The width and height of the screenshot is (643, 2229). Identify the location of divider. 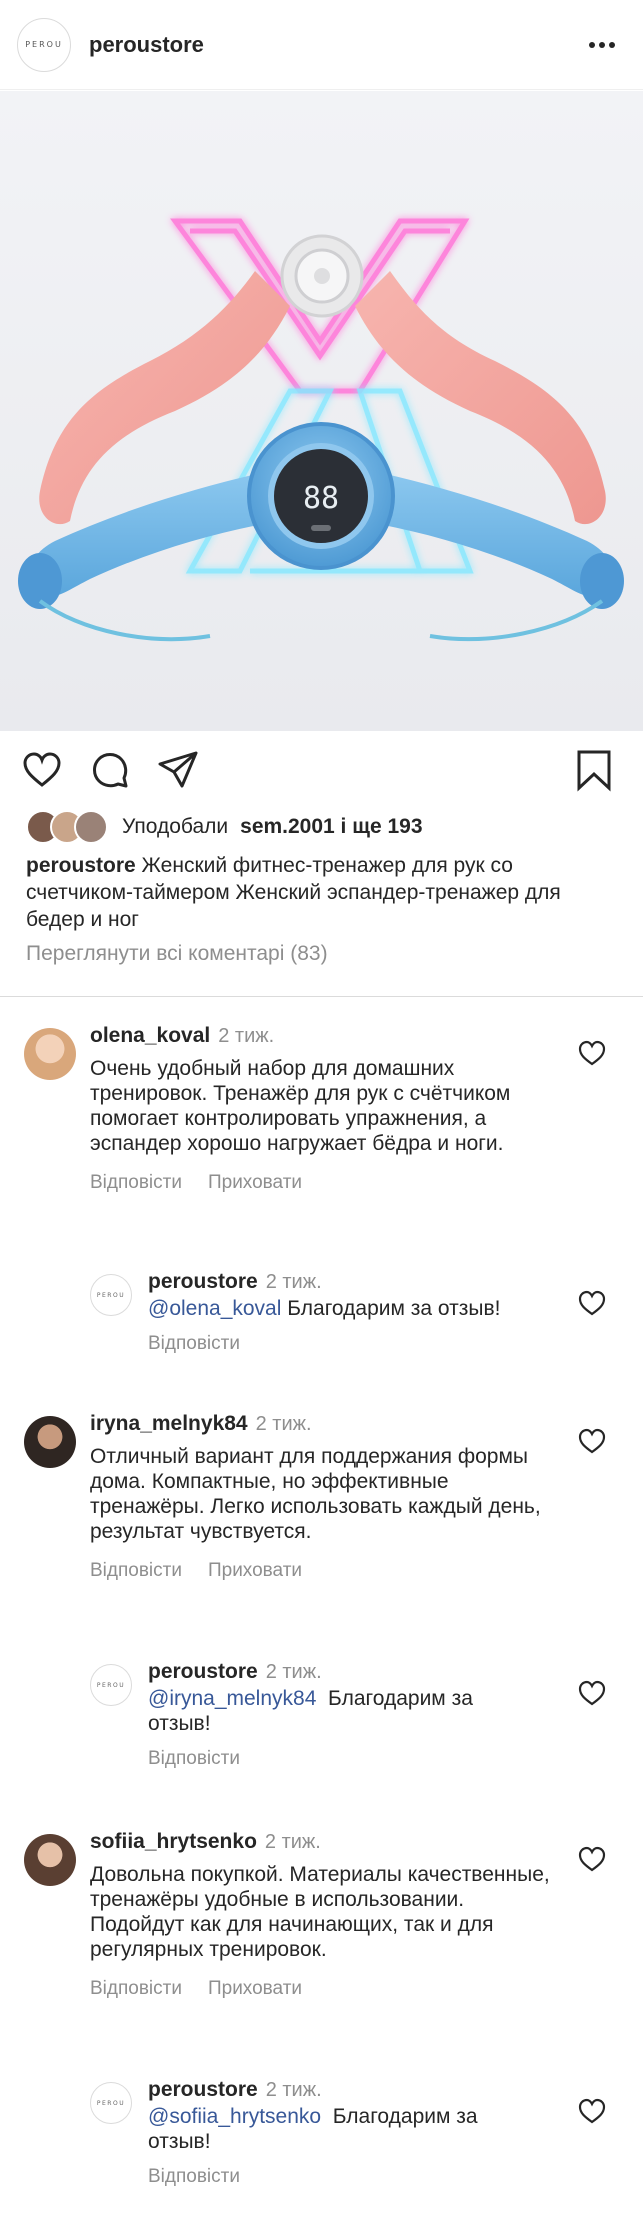
(321, 996).